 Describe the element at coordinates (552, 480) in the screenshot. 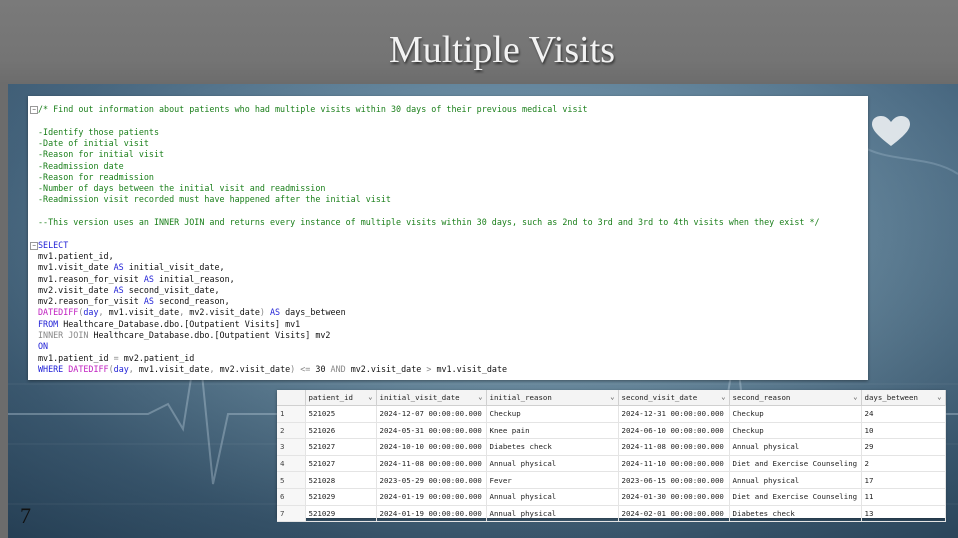

I see `table-cell: Fever` at that location.